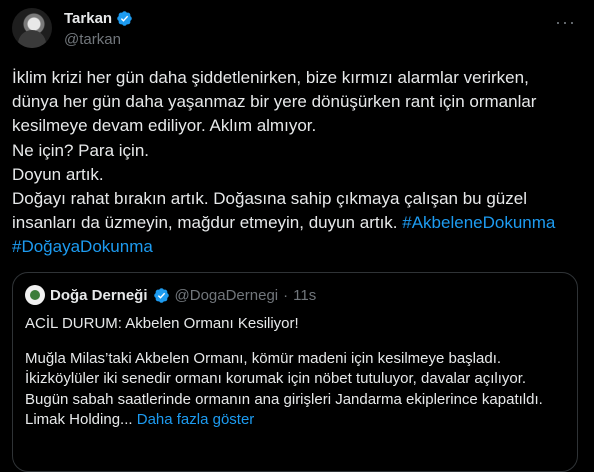 This screenshot has height=472, width=594. Describe the element at coordinates (478, 222) in the screenshot. I see `hashtag-link: #AkbeleneDokunma` at that location.